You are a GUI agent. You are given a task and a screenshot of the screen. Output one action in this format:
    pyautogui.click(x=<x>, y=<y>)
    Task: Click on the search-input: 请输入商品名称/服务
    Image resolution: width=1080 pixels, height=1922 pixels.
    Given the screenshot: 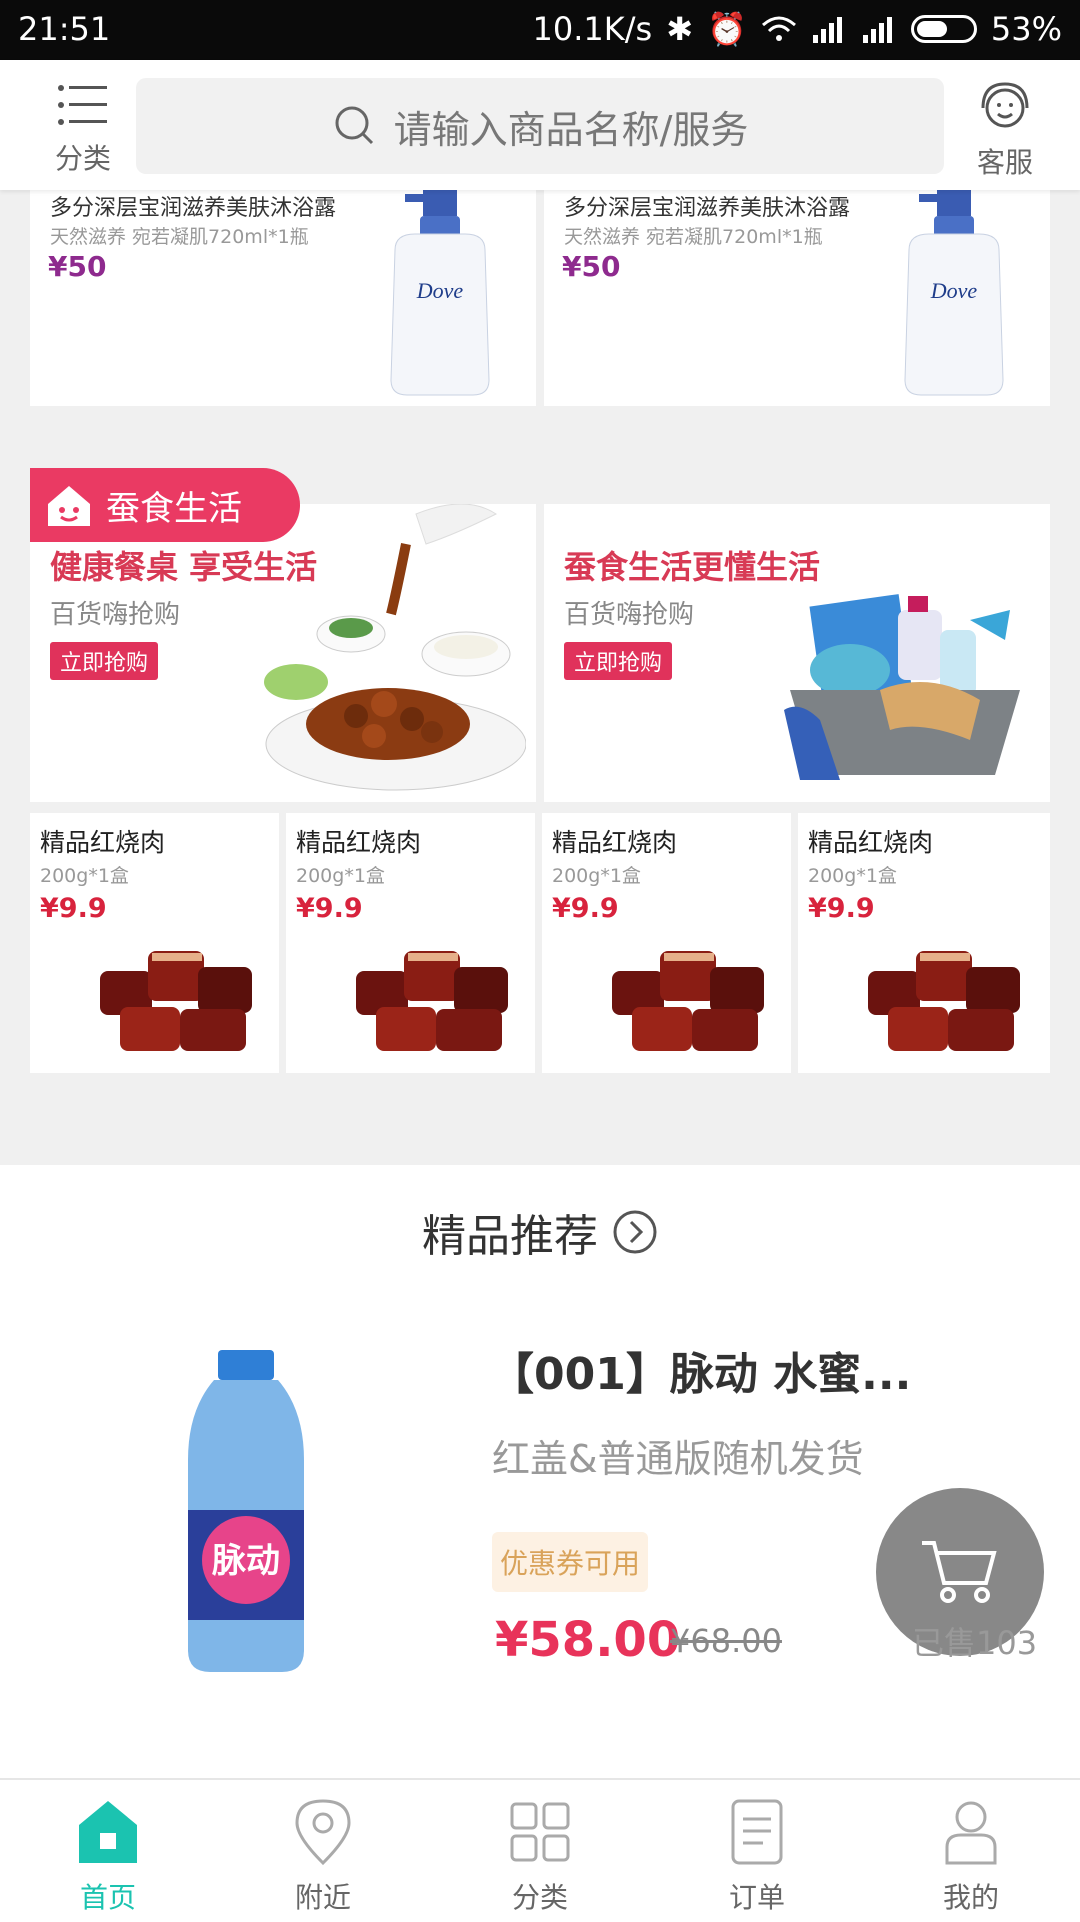 What is the action you would take?
    pyautogui.click(x=540, y=126)
    